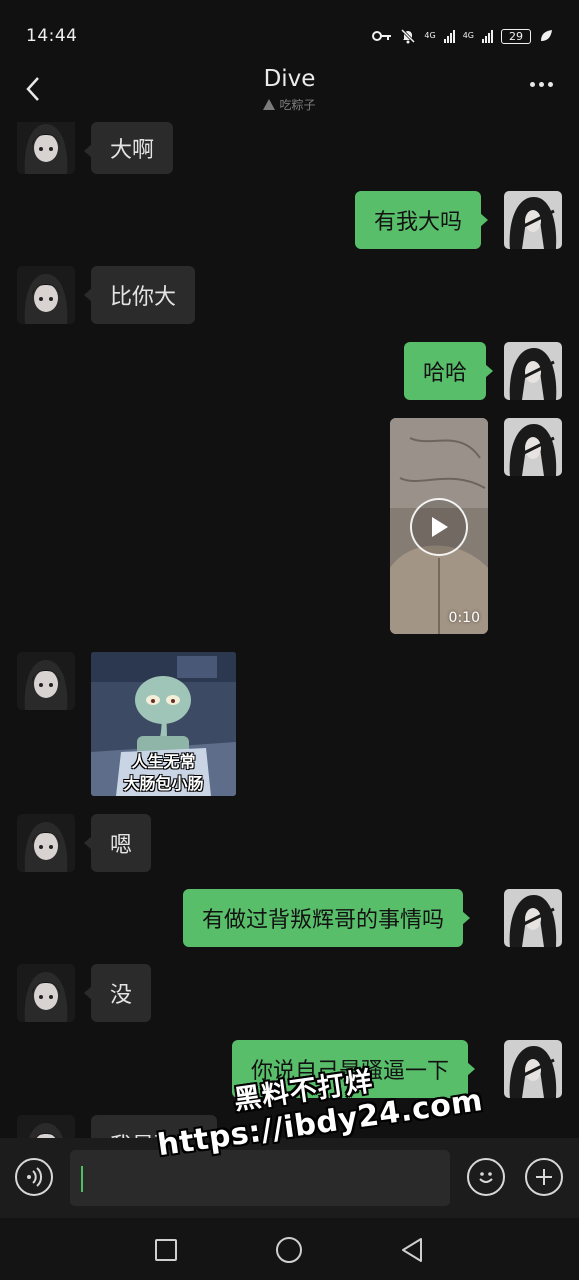 This screenshot has width=579, height=1280. I want to click on emoji-icon, so click(486, 1177).